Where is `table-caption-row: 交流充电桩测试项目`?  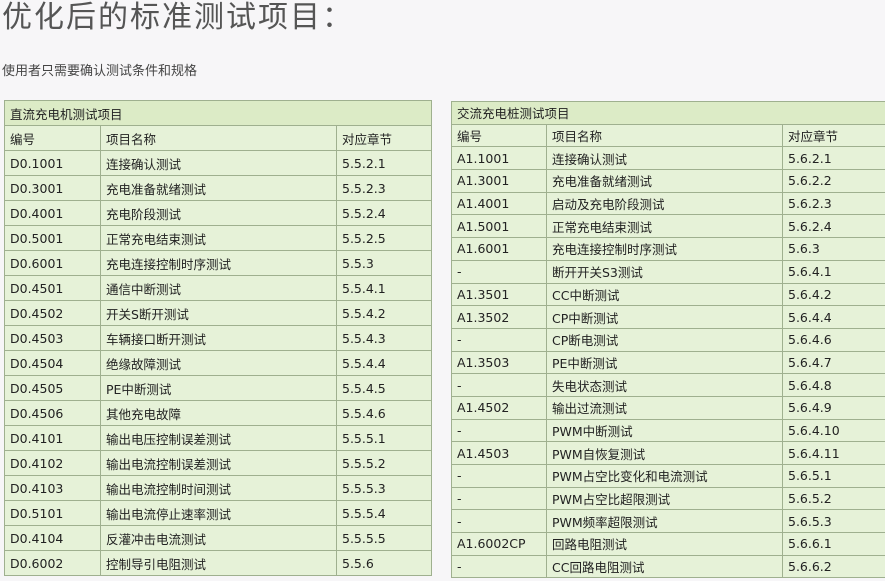
table-caption-row: 交流充电桩测试项目 is located at coordinates (668, 113).